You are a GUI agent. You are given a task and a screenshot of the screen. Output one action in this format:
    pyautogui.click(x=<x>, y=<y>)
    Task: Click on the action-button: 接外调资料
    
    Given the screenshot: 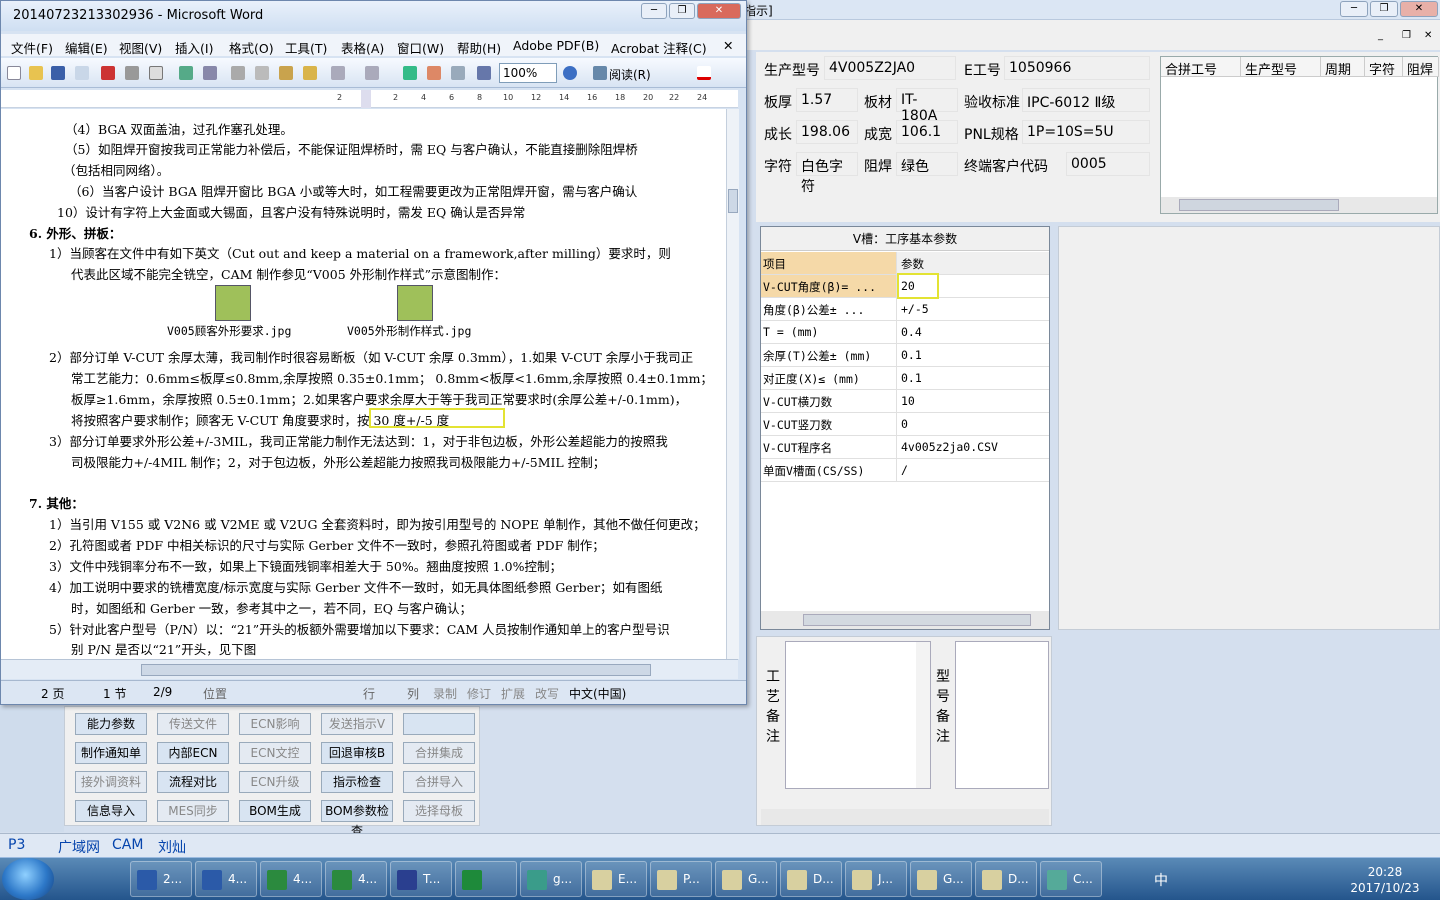 What is the action you would take?
    pyautogui.click(x=111, y=782)
    